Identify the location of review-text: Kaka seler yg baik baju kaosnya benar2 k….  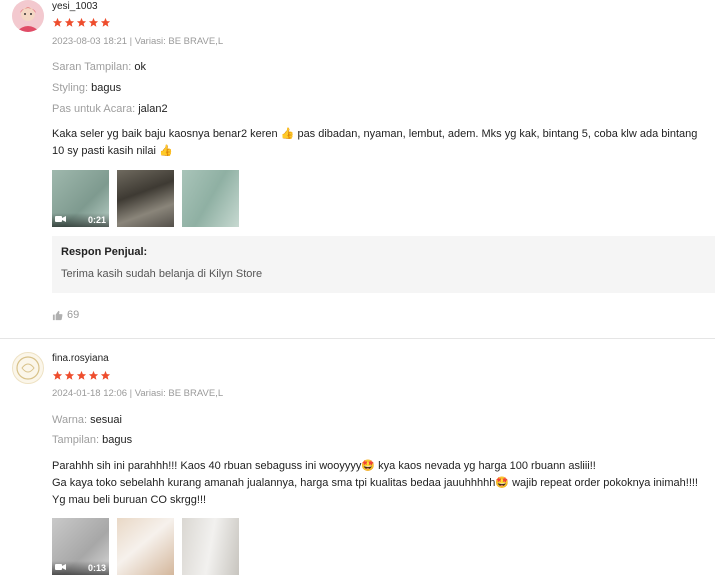
(382, 143).